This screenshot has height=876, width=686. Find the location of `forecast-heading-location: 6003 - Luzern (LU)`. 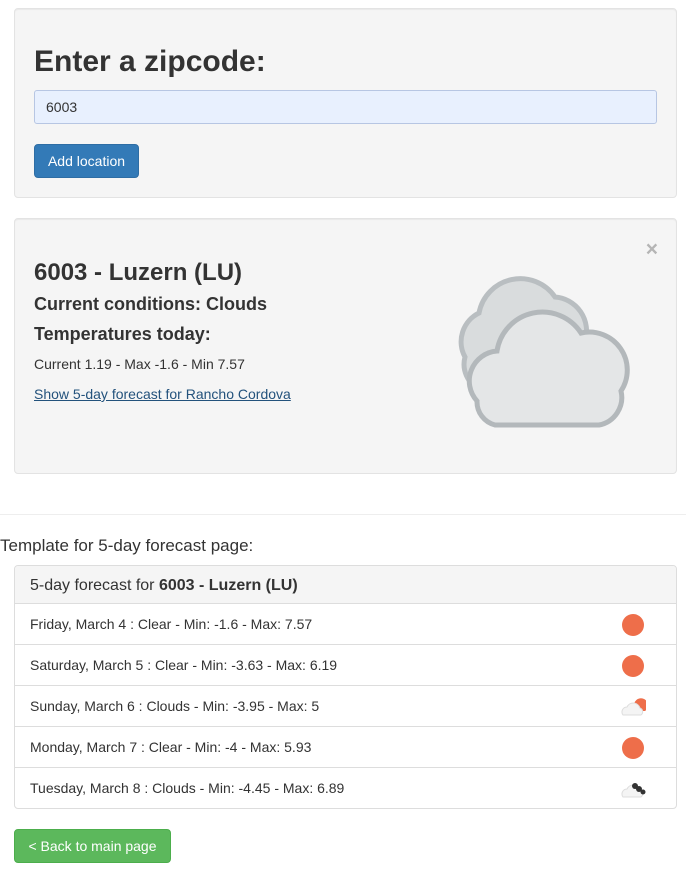

forecast-heading-location: 6003 - Luzern (LU) is located at coordinates (228, 585).